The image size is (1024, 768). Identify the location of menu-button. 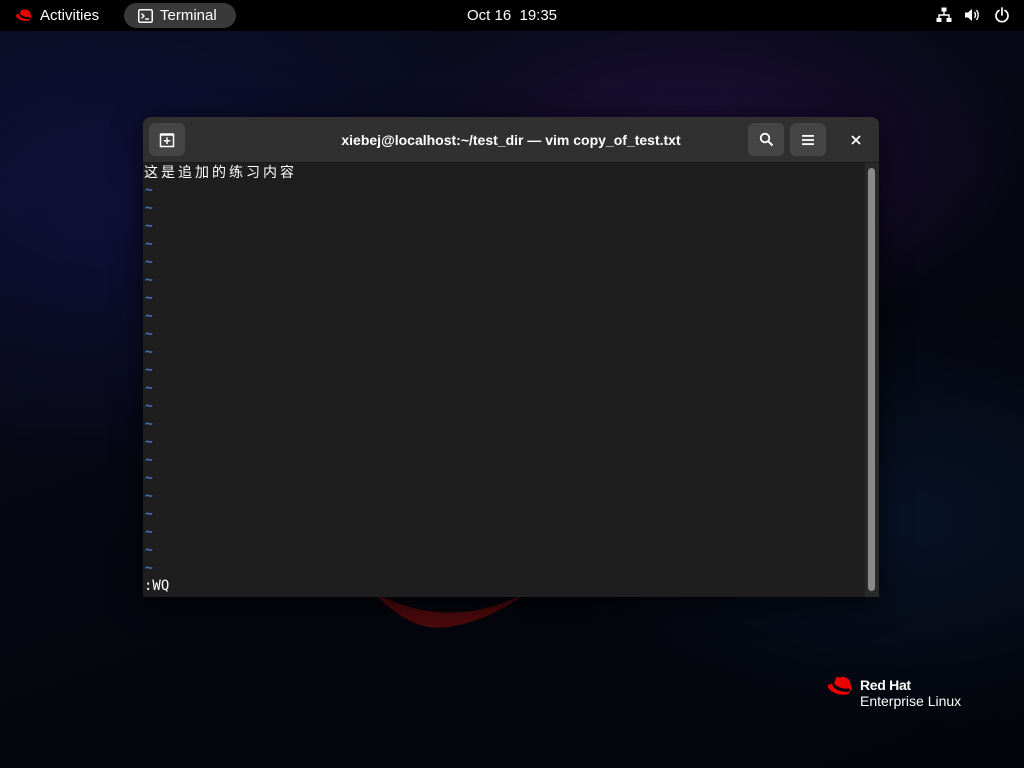
(808, 139).